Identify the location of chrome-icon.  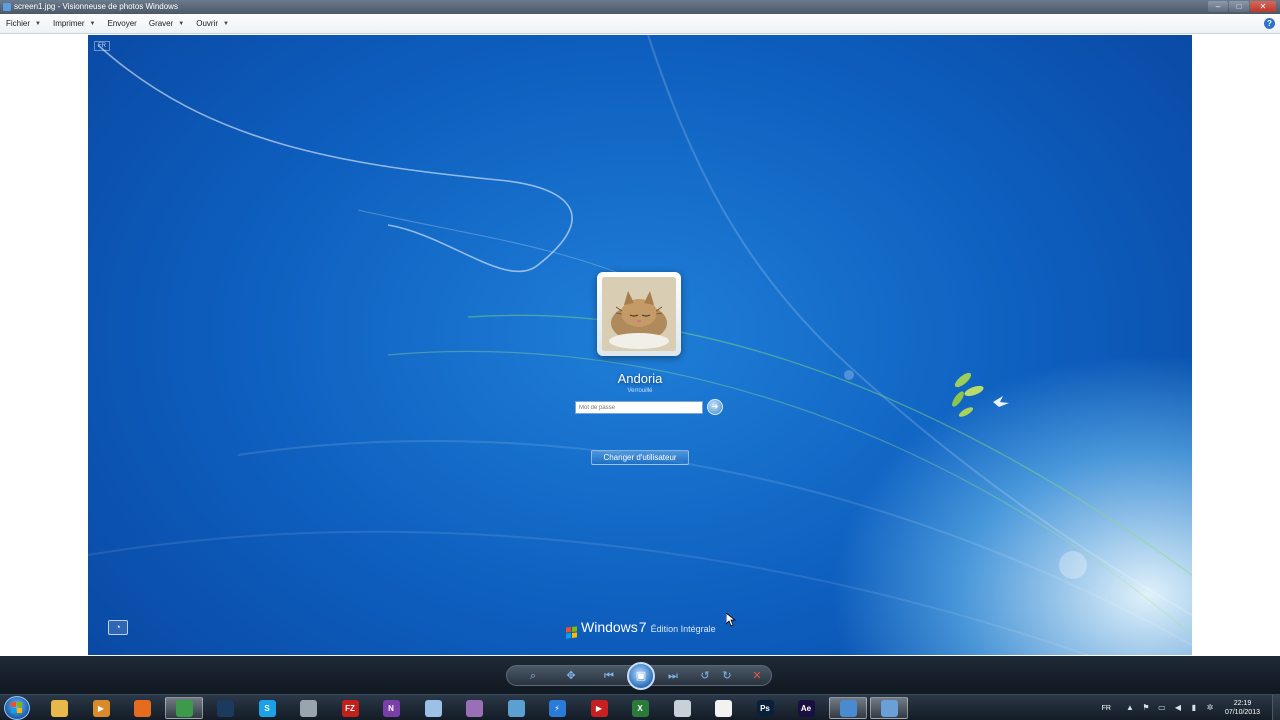
(184, 708).